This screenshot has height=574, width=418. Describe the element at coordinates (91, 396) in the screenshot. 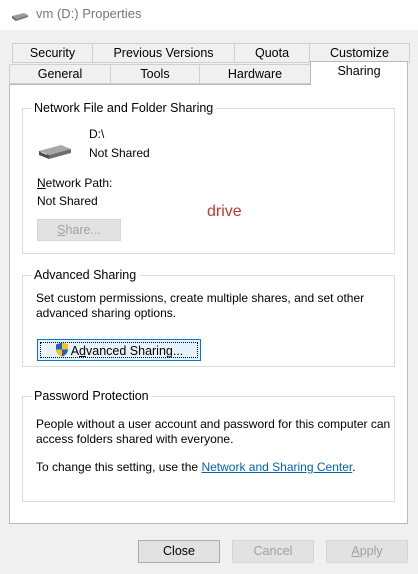

I see `password-protection-title: Password Protection` at that location.